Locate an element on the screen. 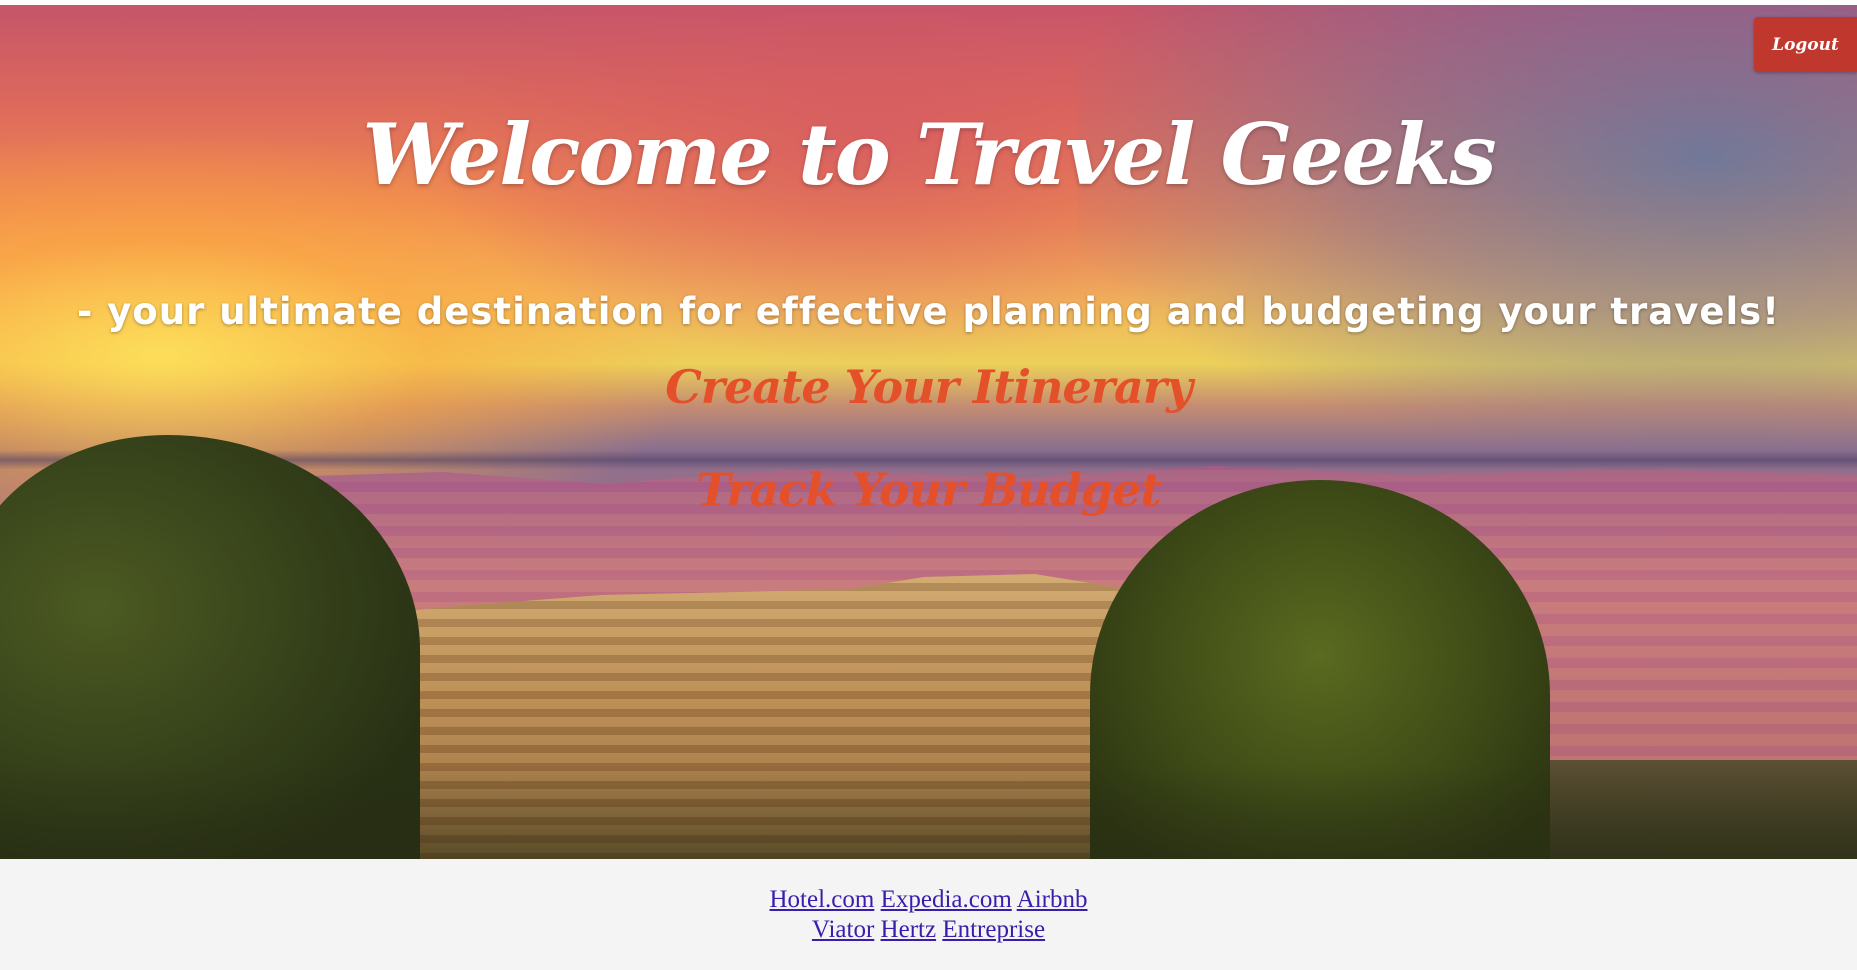 The width and height of the screenshot is (1857, 970). footer-link-airbnb: Airbnb is located at coordinates (1052, 899).